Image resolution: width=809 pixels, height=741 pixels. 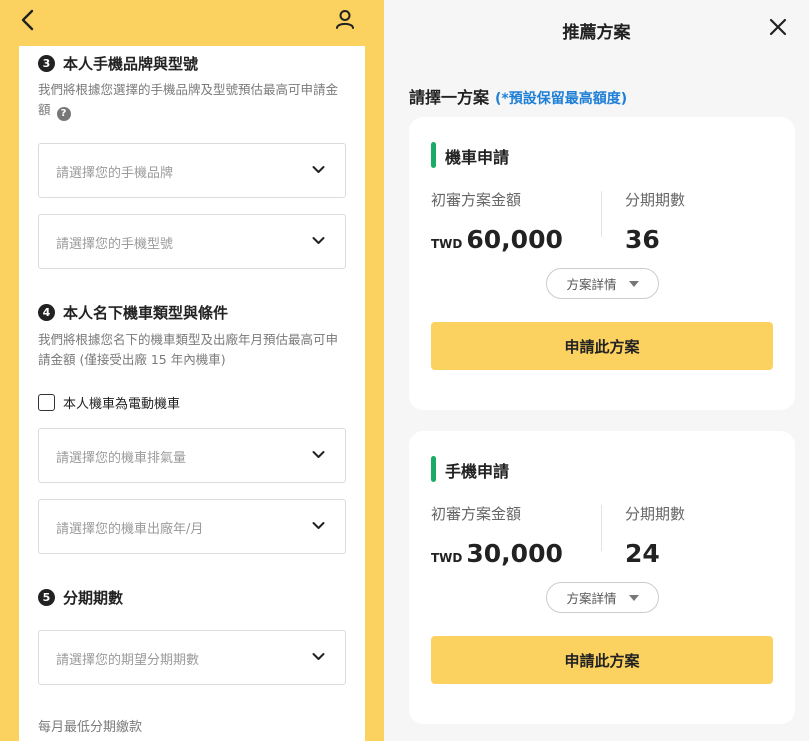 I want to click on select-placeholder: 請選擇您的機車排氣量, so click(x=121, y=458).